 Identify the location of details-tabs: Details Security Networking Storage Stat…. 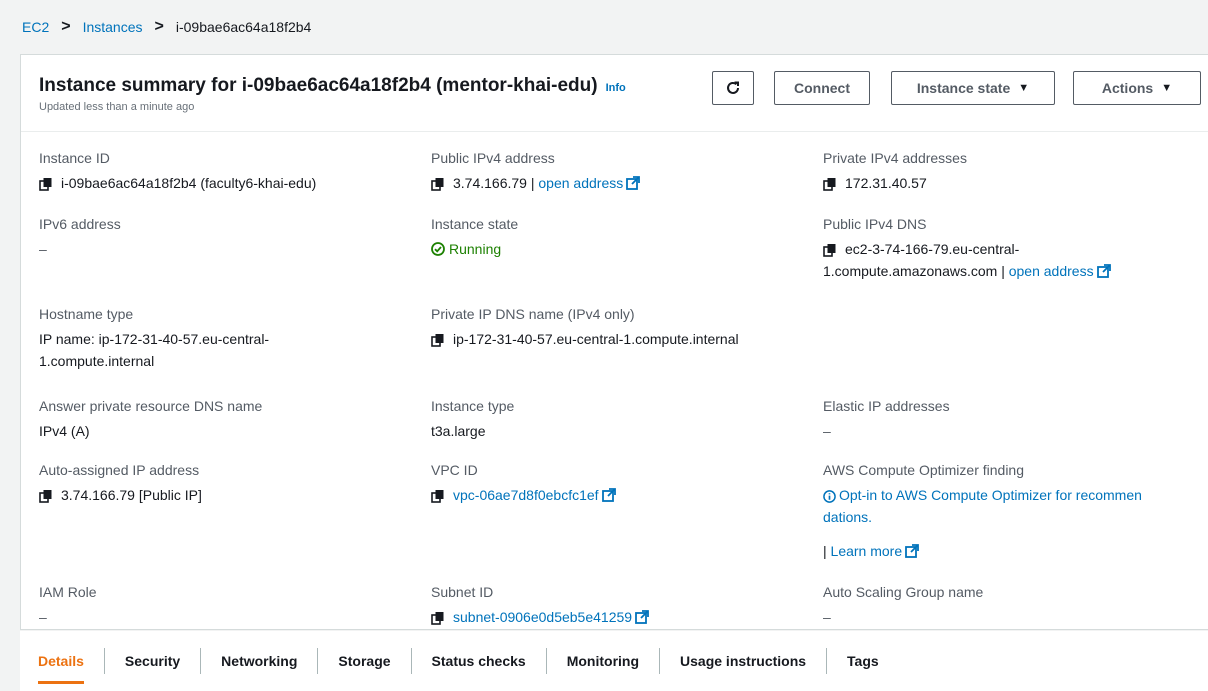
(614, 661).